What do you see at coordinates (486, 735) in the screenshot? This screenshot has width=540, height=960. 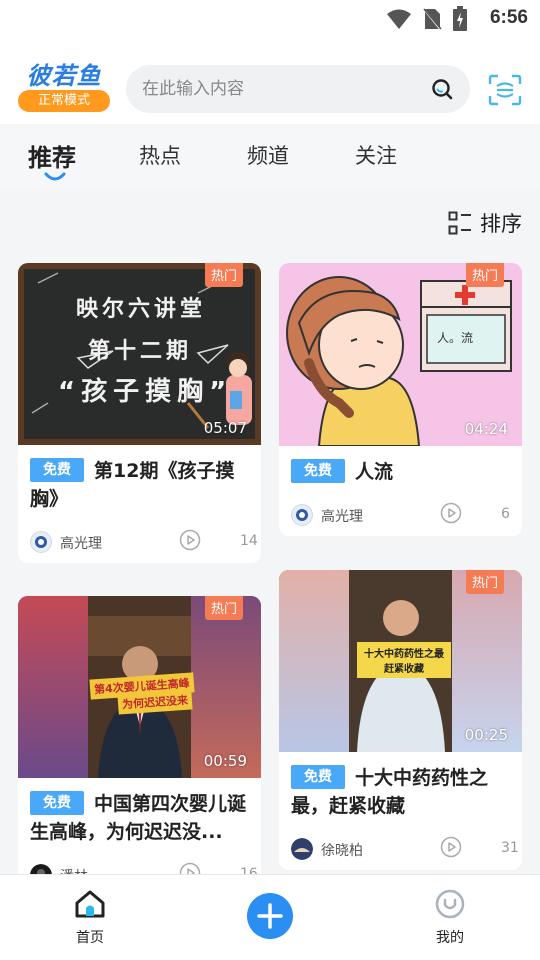 I see `video-duration: 00:25` at bounding box center [486, 735].